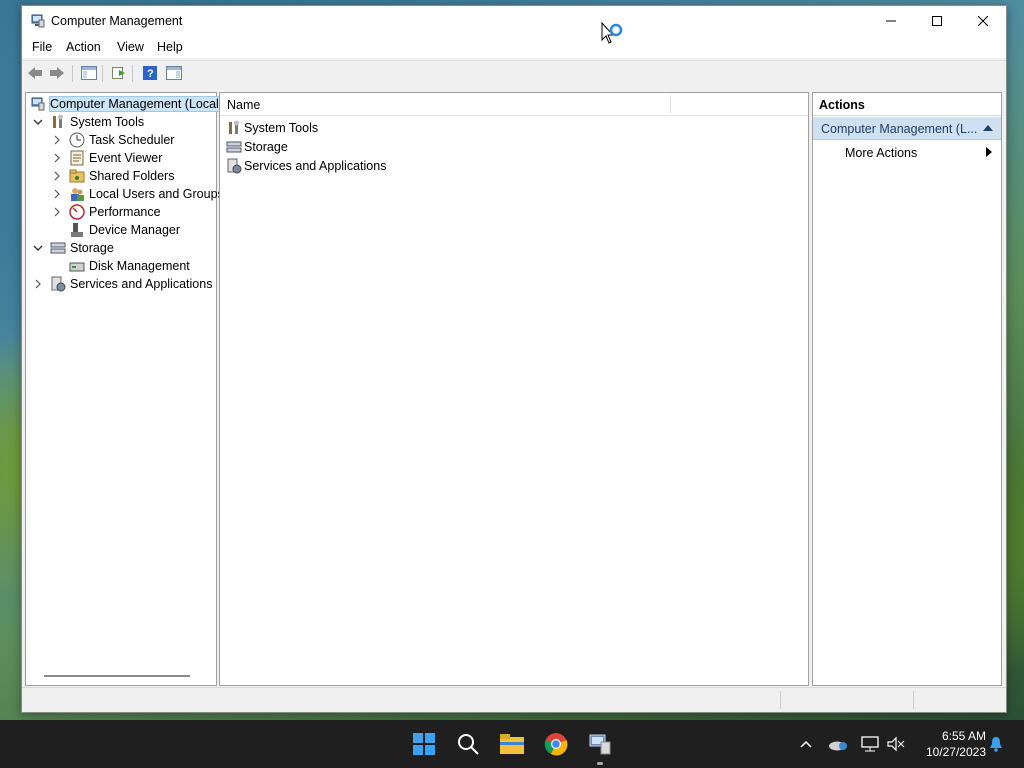  I want to click on show-hide-console-tree-button, so click(89, 73).